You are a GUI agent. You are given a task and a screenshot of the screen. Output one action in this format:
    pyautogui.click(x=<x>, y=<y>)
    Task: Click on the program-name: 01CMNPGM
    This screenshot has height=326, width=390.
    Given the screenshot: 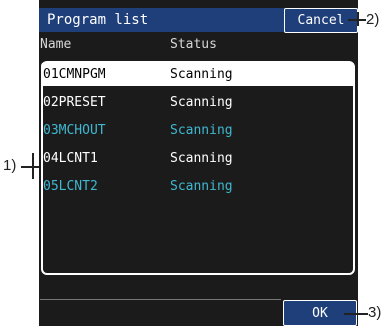 What is the action you would take?
    pyautogui.click(x=74, y=74)
    